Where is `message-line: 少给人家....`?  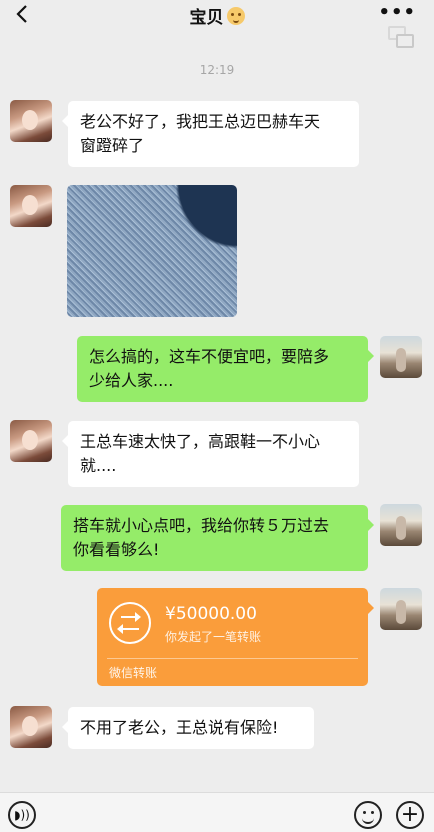
message-line: 少给人家.... is located at coordinates (131, 380).